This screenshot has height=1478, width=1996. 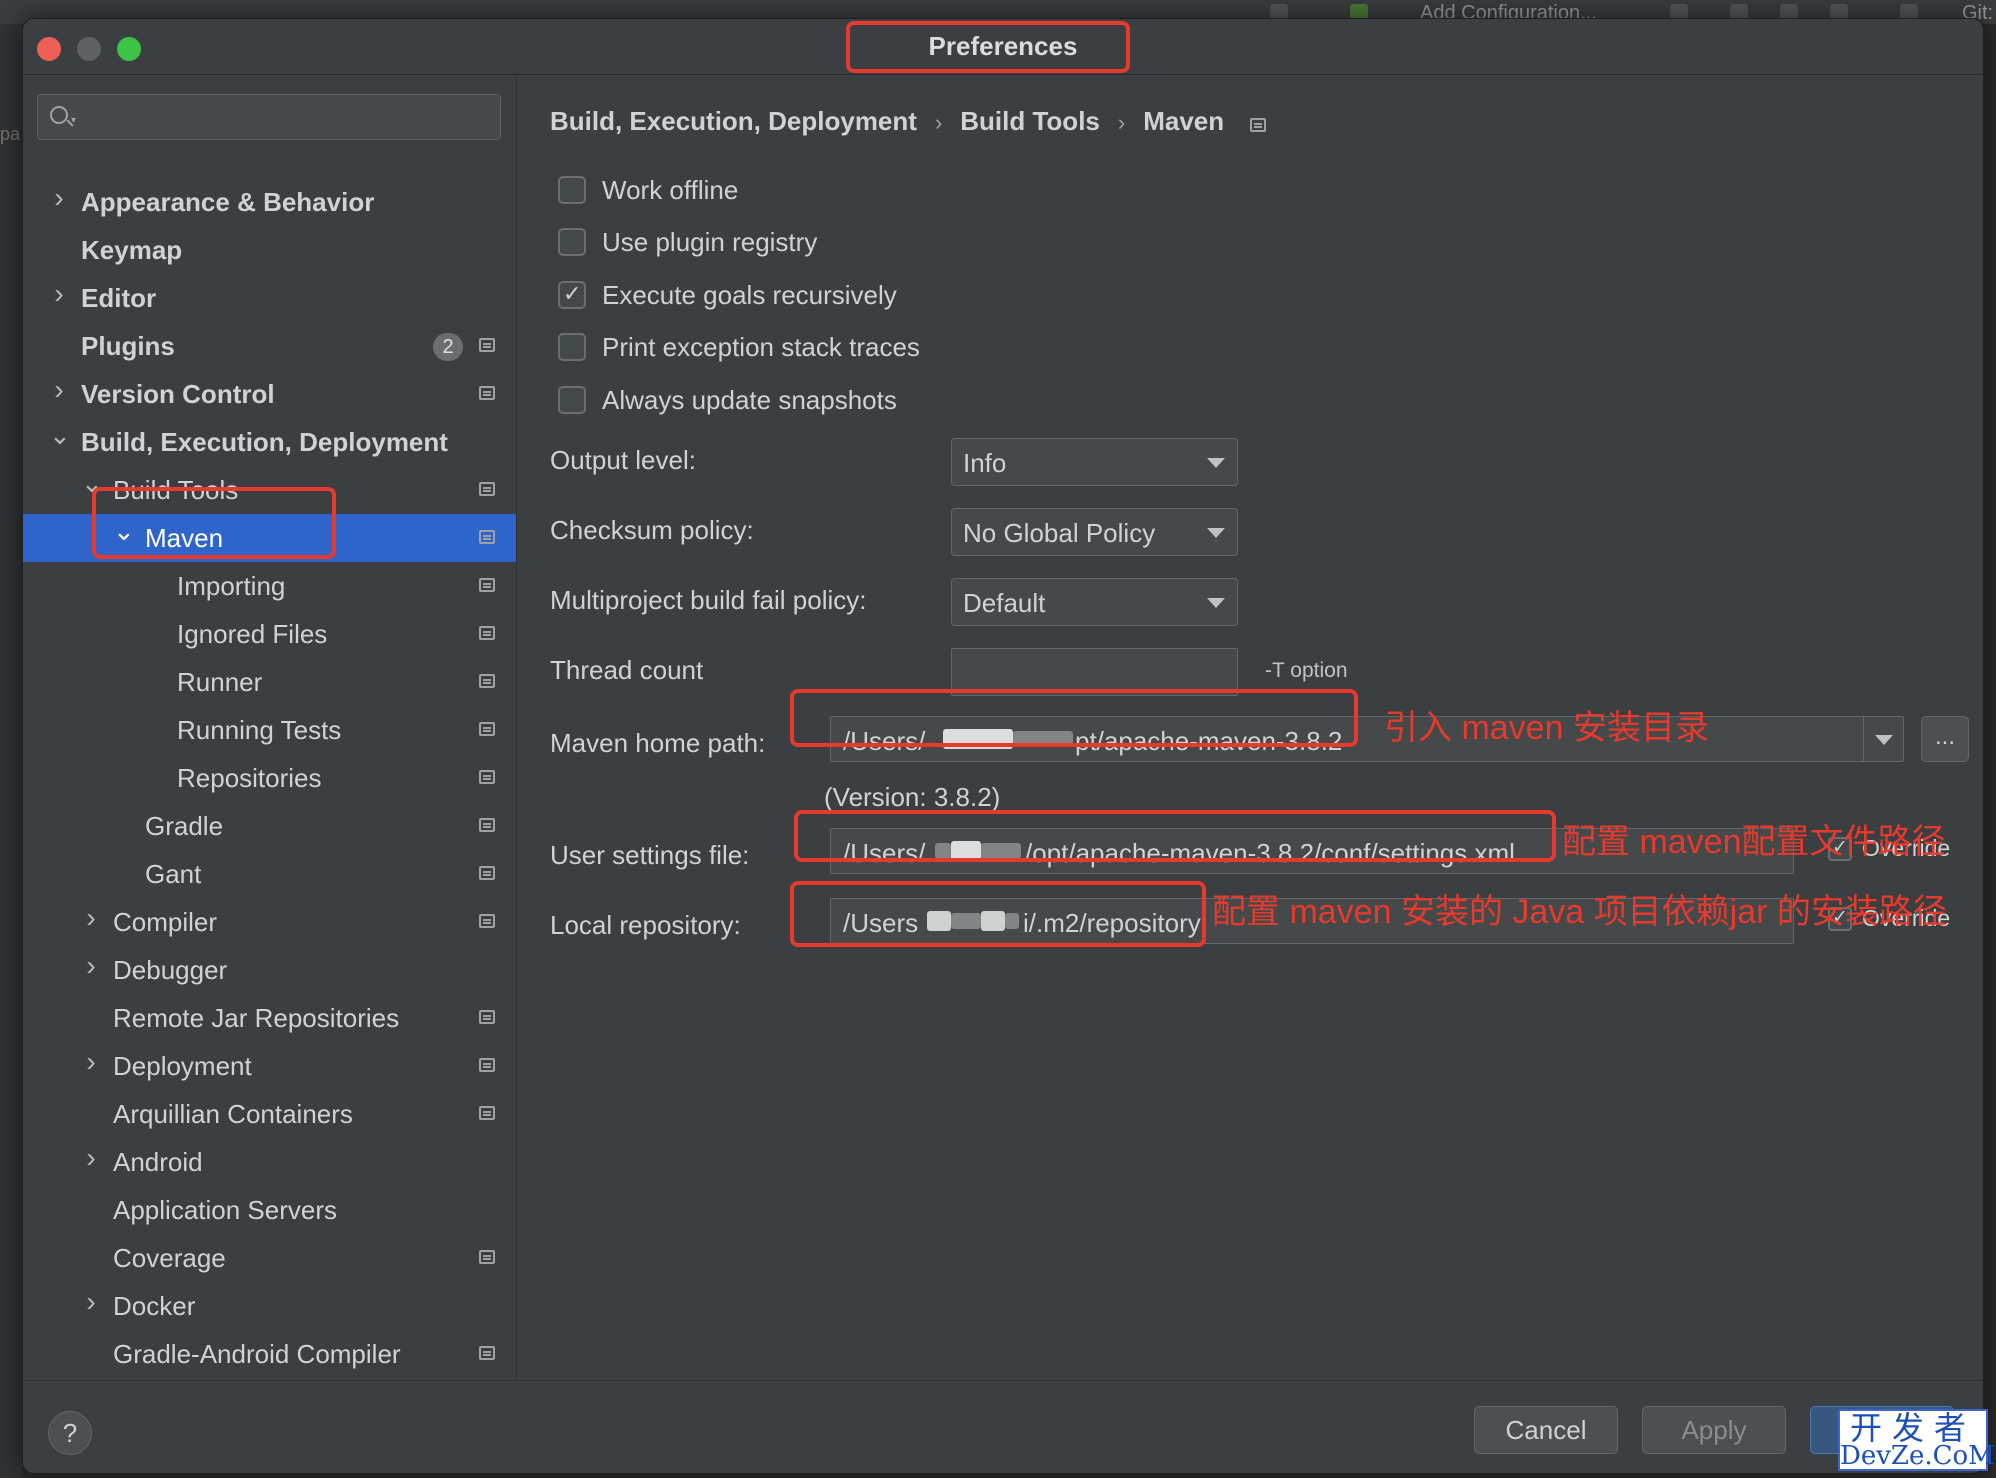 I want to click on sidebar-item-label: Version Control, so click(x=178, y=394).